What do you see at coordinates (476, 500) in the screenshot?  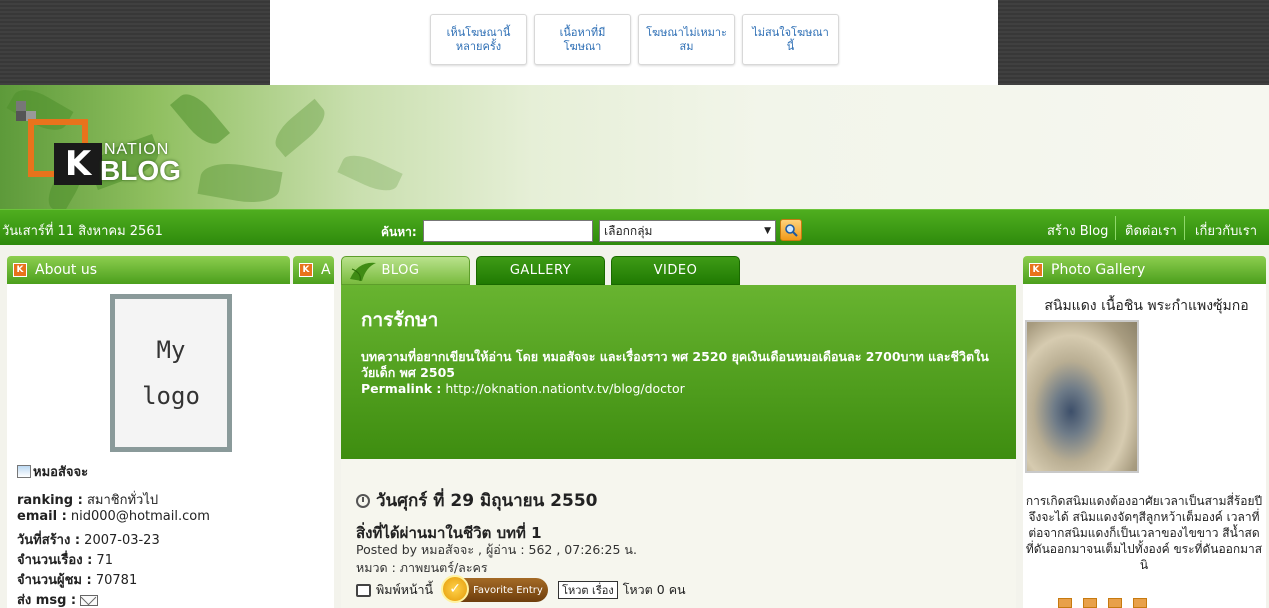 I see `entry-date: วันศุกร์ ที่ 29 มิถุนายน 2550` at bounding box center [476, 500].